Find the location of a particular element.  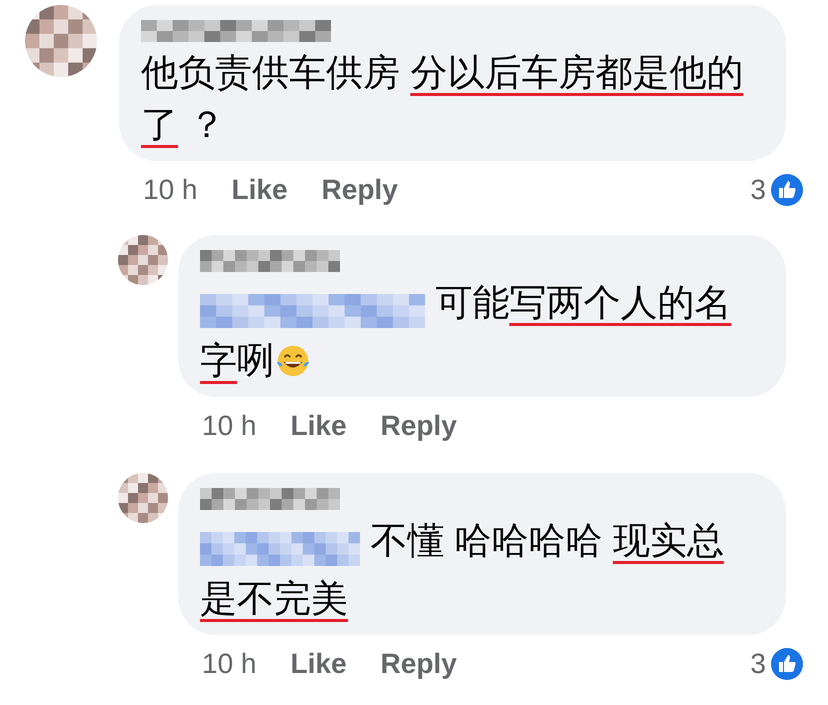

comment-text: 不懂 哈哈哈哈 现实总是不完美 is located at coordinates (462, 570).